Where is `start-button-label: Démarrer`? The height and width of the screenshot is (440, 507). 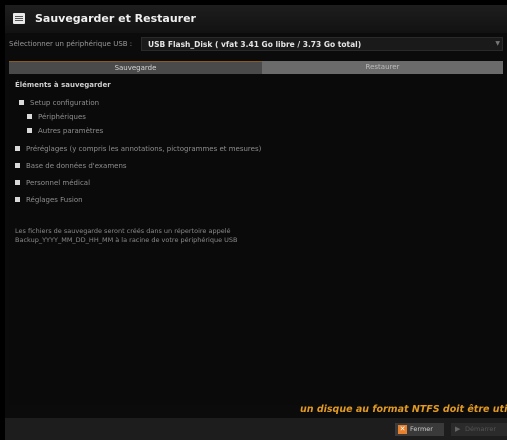
start-button-label: Démarrer is located at coordinates (481, 429).